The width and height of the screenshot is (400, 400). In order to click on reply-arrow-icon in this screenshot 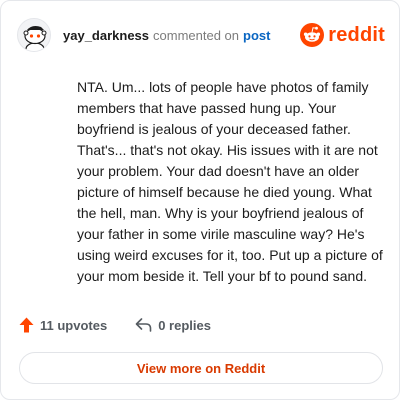, I will do `click(143, 325)`.